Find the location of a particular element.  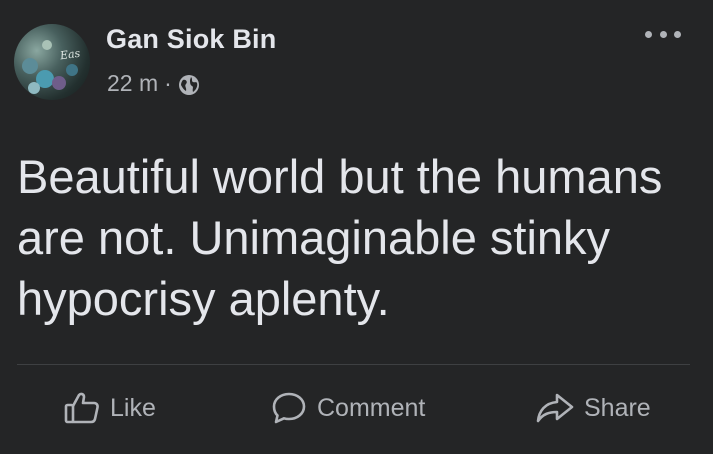

post-timestamp: 22 m is located at coordinates (132, 83).